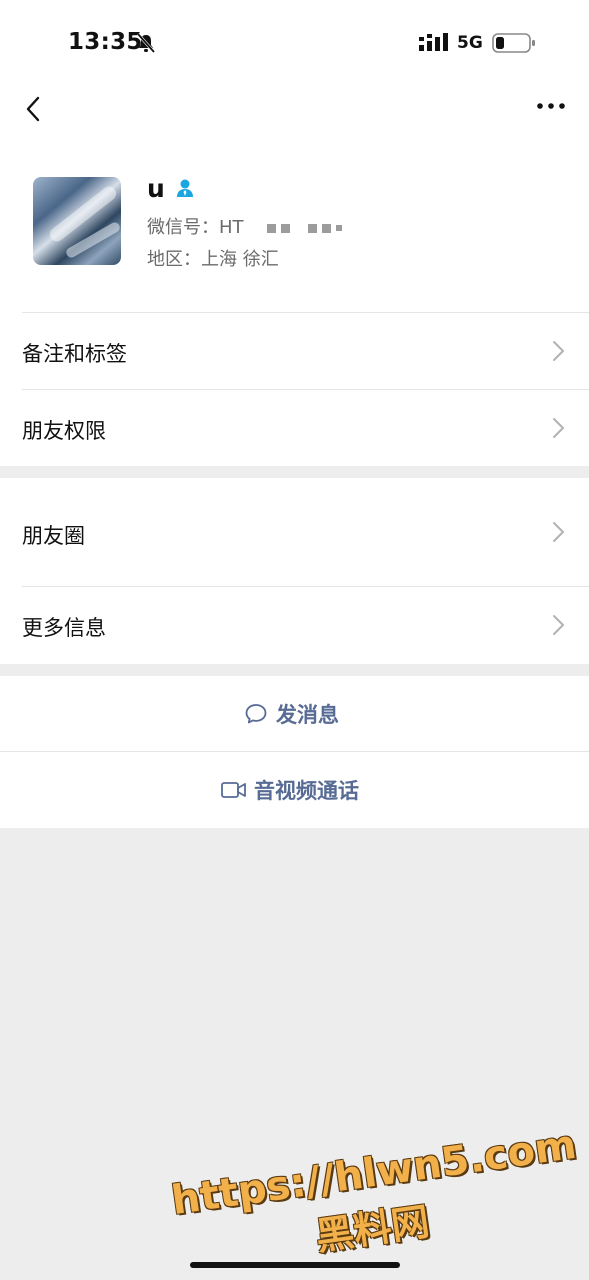 The height and width of the screenshot is (1280, 589). I want to click on contact-name: u, so click(156, 188).